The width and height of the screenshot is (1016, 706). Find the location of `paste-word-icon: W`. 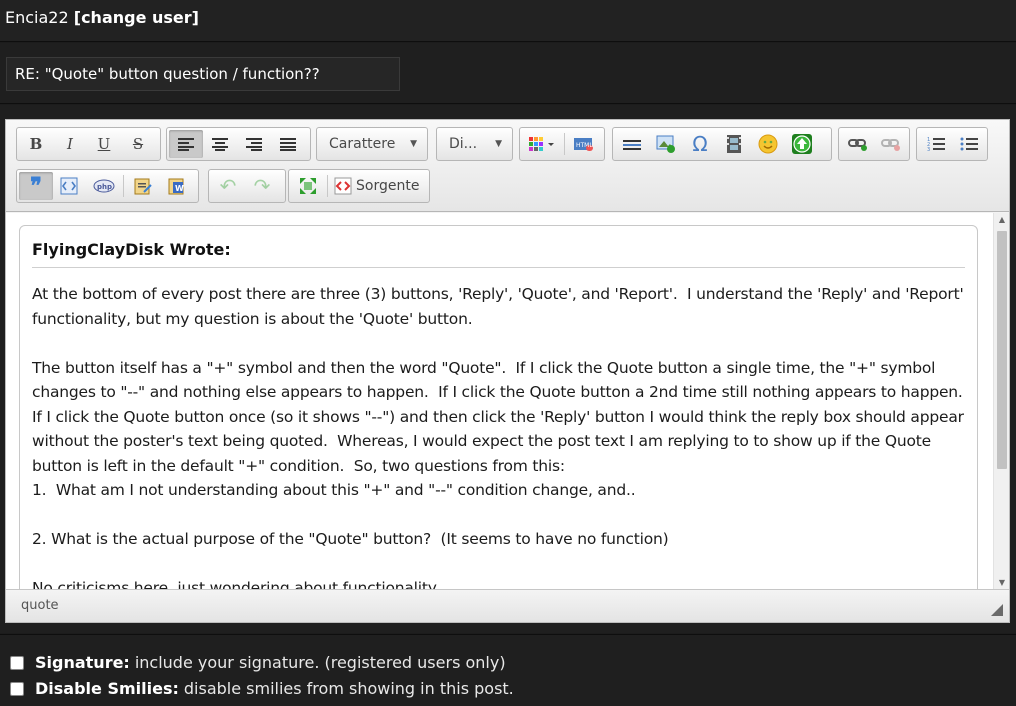

paste-word-icon: W is located at coordinates (176, 186).